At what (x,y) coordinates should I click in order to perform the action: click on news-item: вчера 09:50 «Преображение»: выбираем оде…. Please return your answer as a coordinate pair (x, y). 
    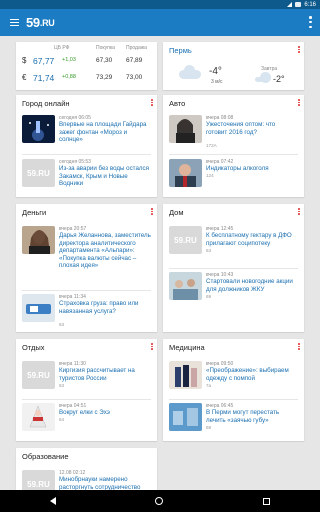
    Looking at the image, I should click on (233, 378).